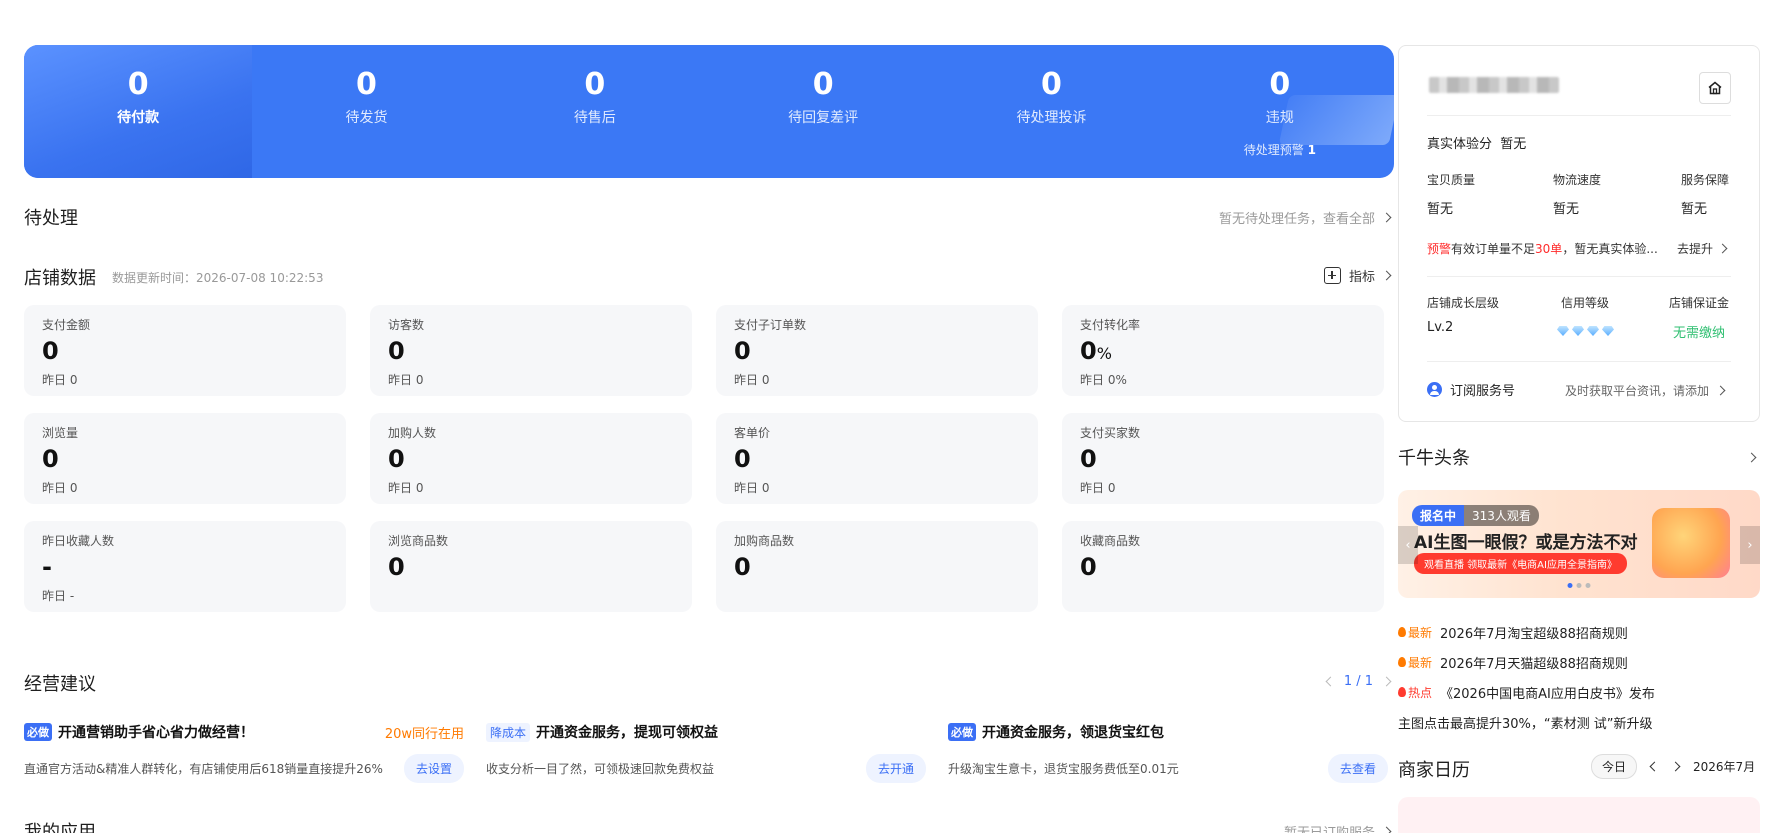  What do you see at coordinates (1223, 458) in the screenshot?
I see `metric-card: 支付买家数 0 昨日 0` at bounding box center [1223, 458].